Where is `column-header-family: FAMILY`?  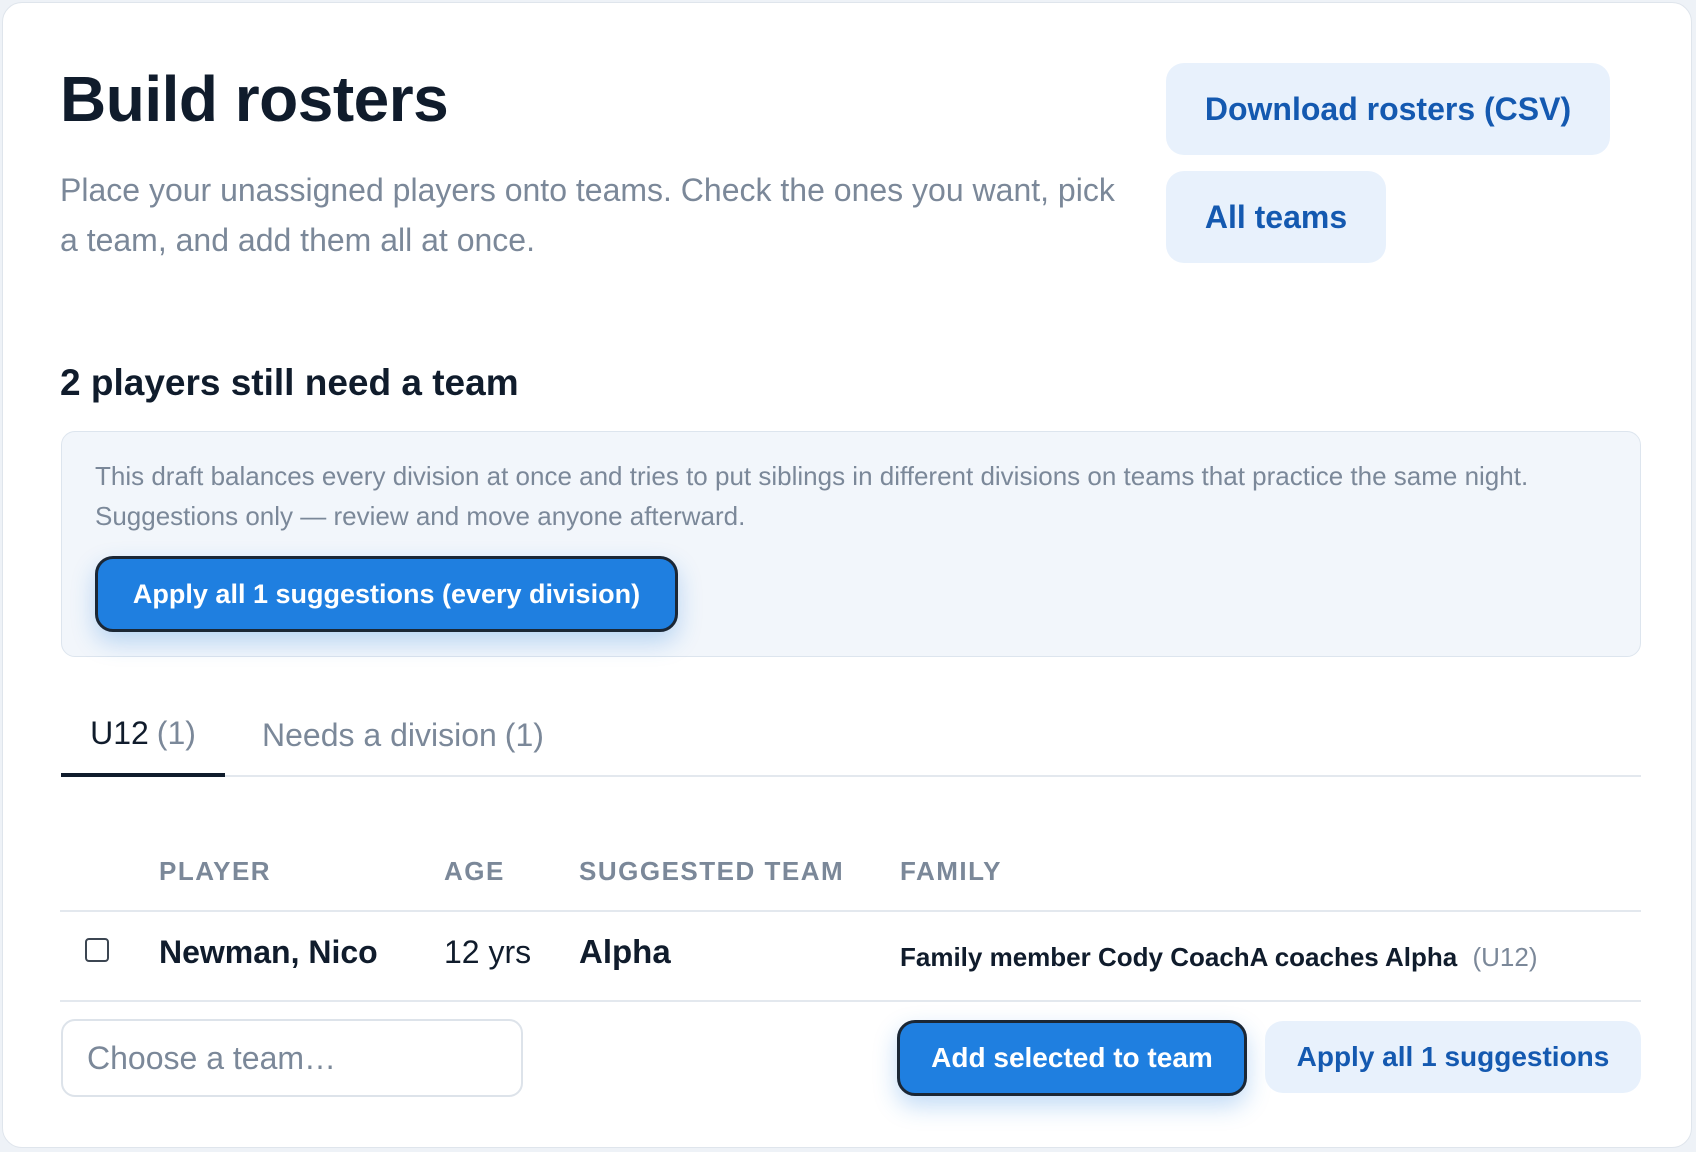 column-header-family: FAMILY is located at coordinates (951, 871).